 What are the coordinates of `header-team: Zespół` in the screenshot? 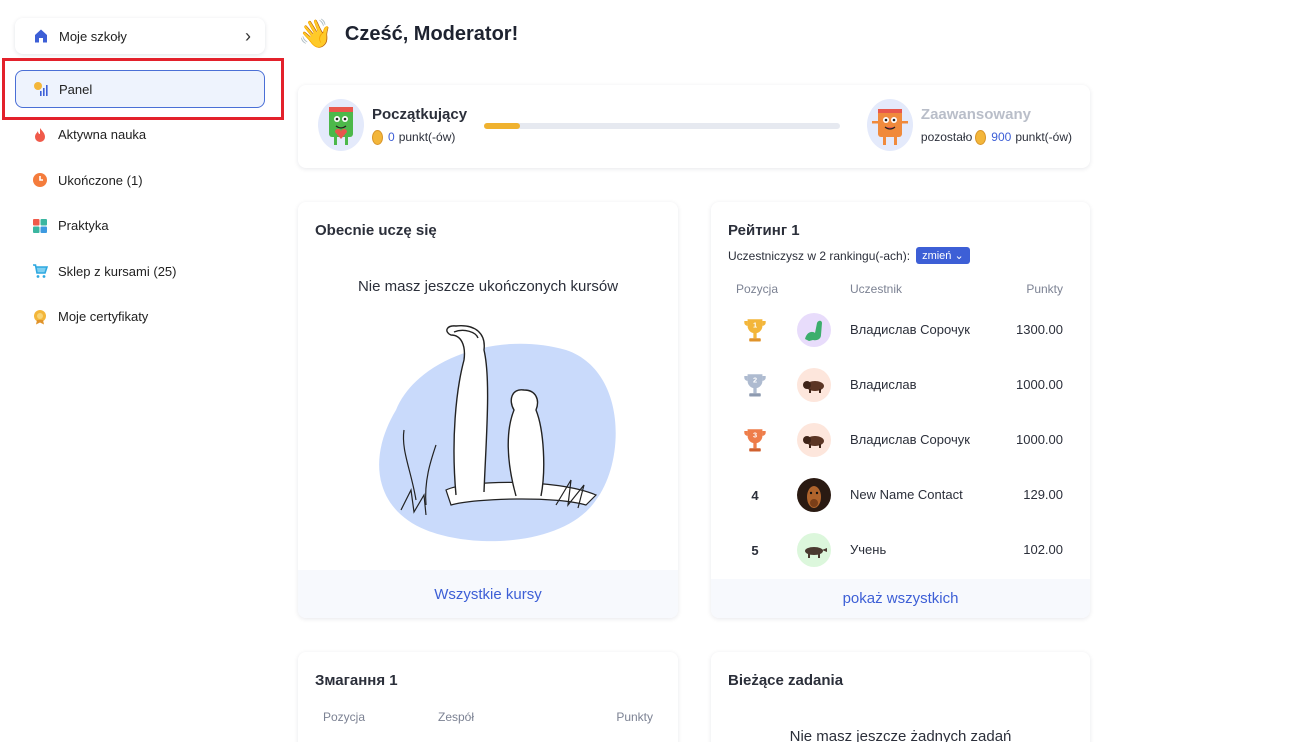 It's located at (456, 717).